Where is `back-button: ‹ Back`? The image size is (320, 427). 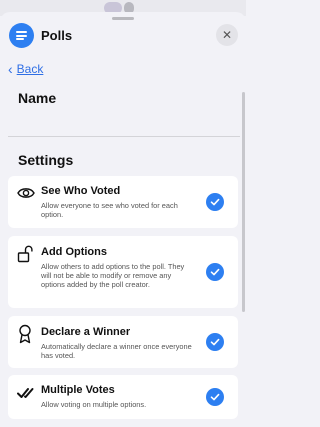
back-button: ‹ Back is located at coordinates (25, 69).